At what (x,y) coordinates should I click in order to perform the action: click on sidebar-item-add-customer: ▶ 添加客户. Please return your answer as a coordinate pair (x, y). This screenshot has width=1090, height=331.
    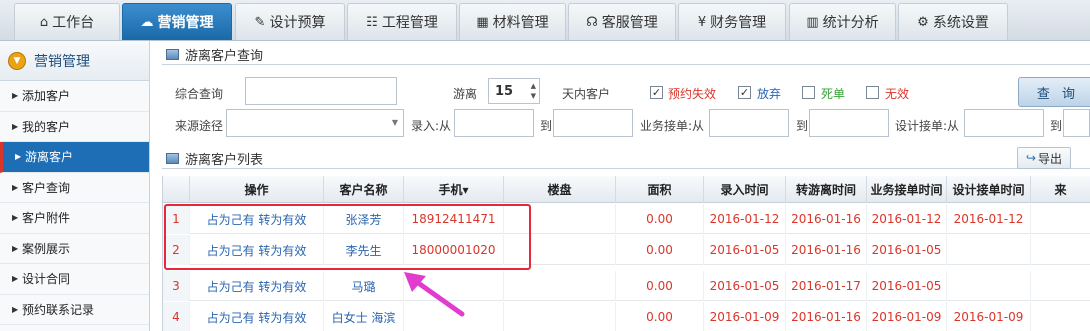
    Looking at the image, I should click on (74, 96).